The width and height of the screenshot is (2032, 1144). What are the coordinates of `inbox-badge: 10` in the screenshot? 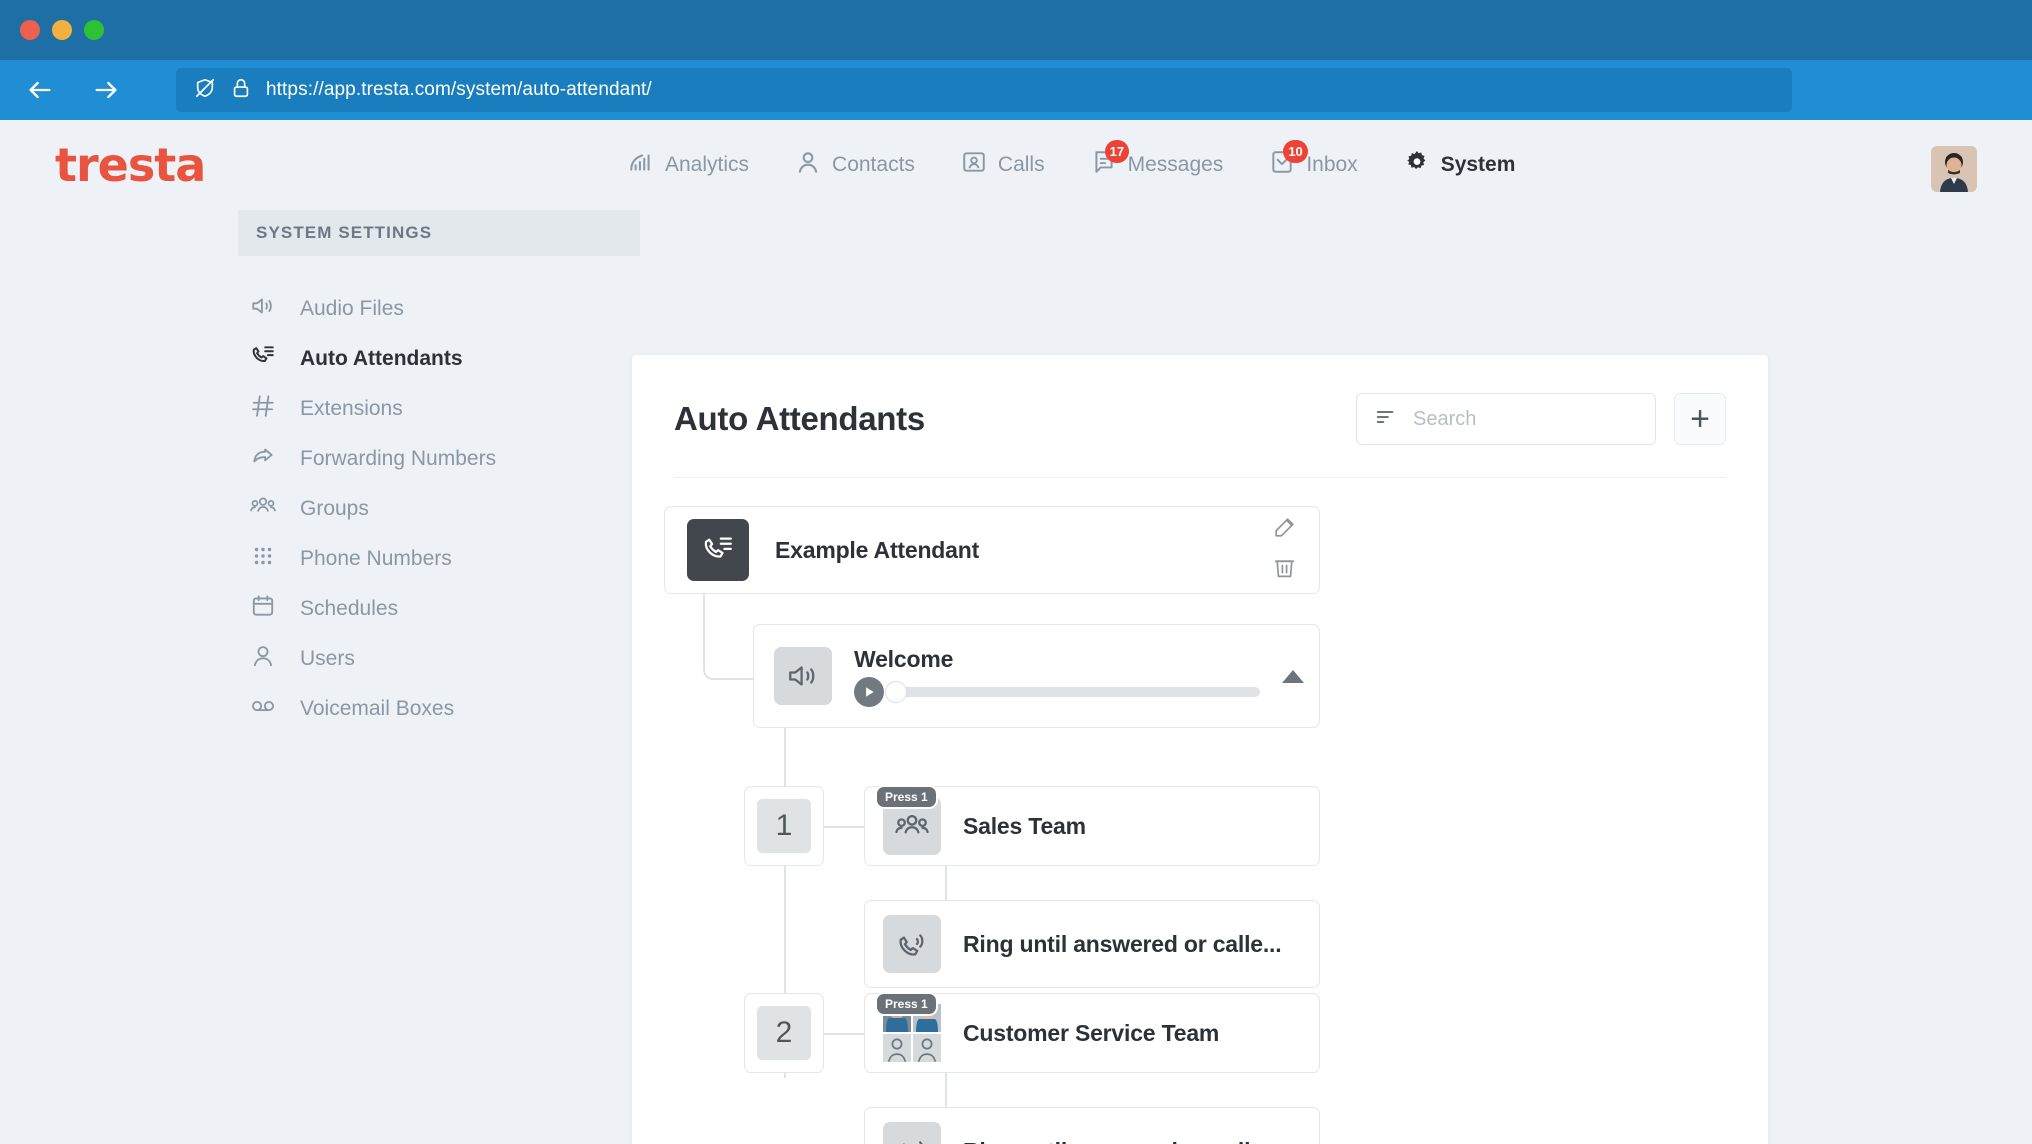 It's located at (1295, 151).